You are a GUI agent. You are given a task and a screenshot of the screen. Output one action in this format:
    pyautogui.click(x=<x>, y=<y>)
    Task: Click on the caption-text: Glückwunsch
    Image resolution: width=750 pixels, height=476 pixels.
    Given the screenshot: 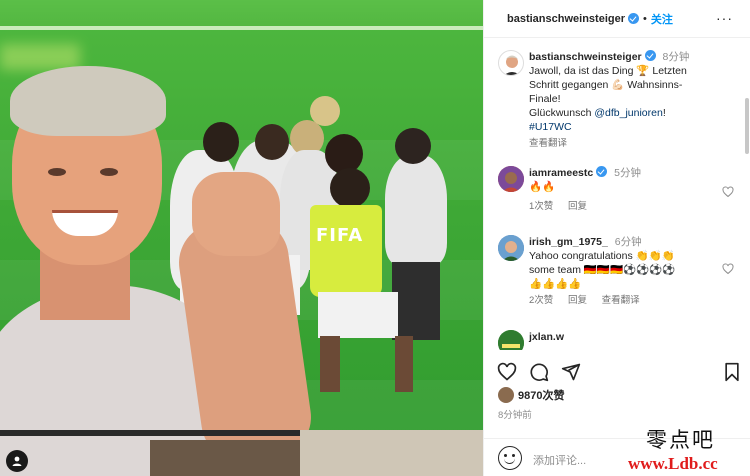 What is the action you would take?
    pyautogui.click(x=562, y=113)
    